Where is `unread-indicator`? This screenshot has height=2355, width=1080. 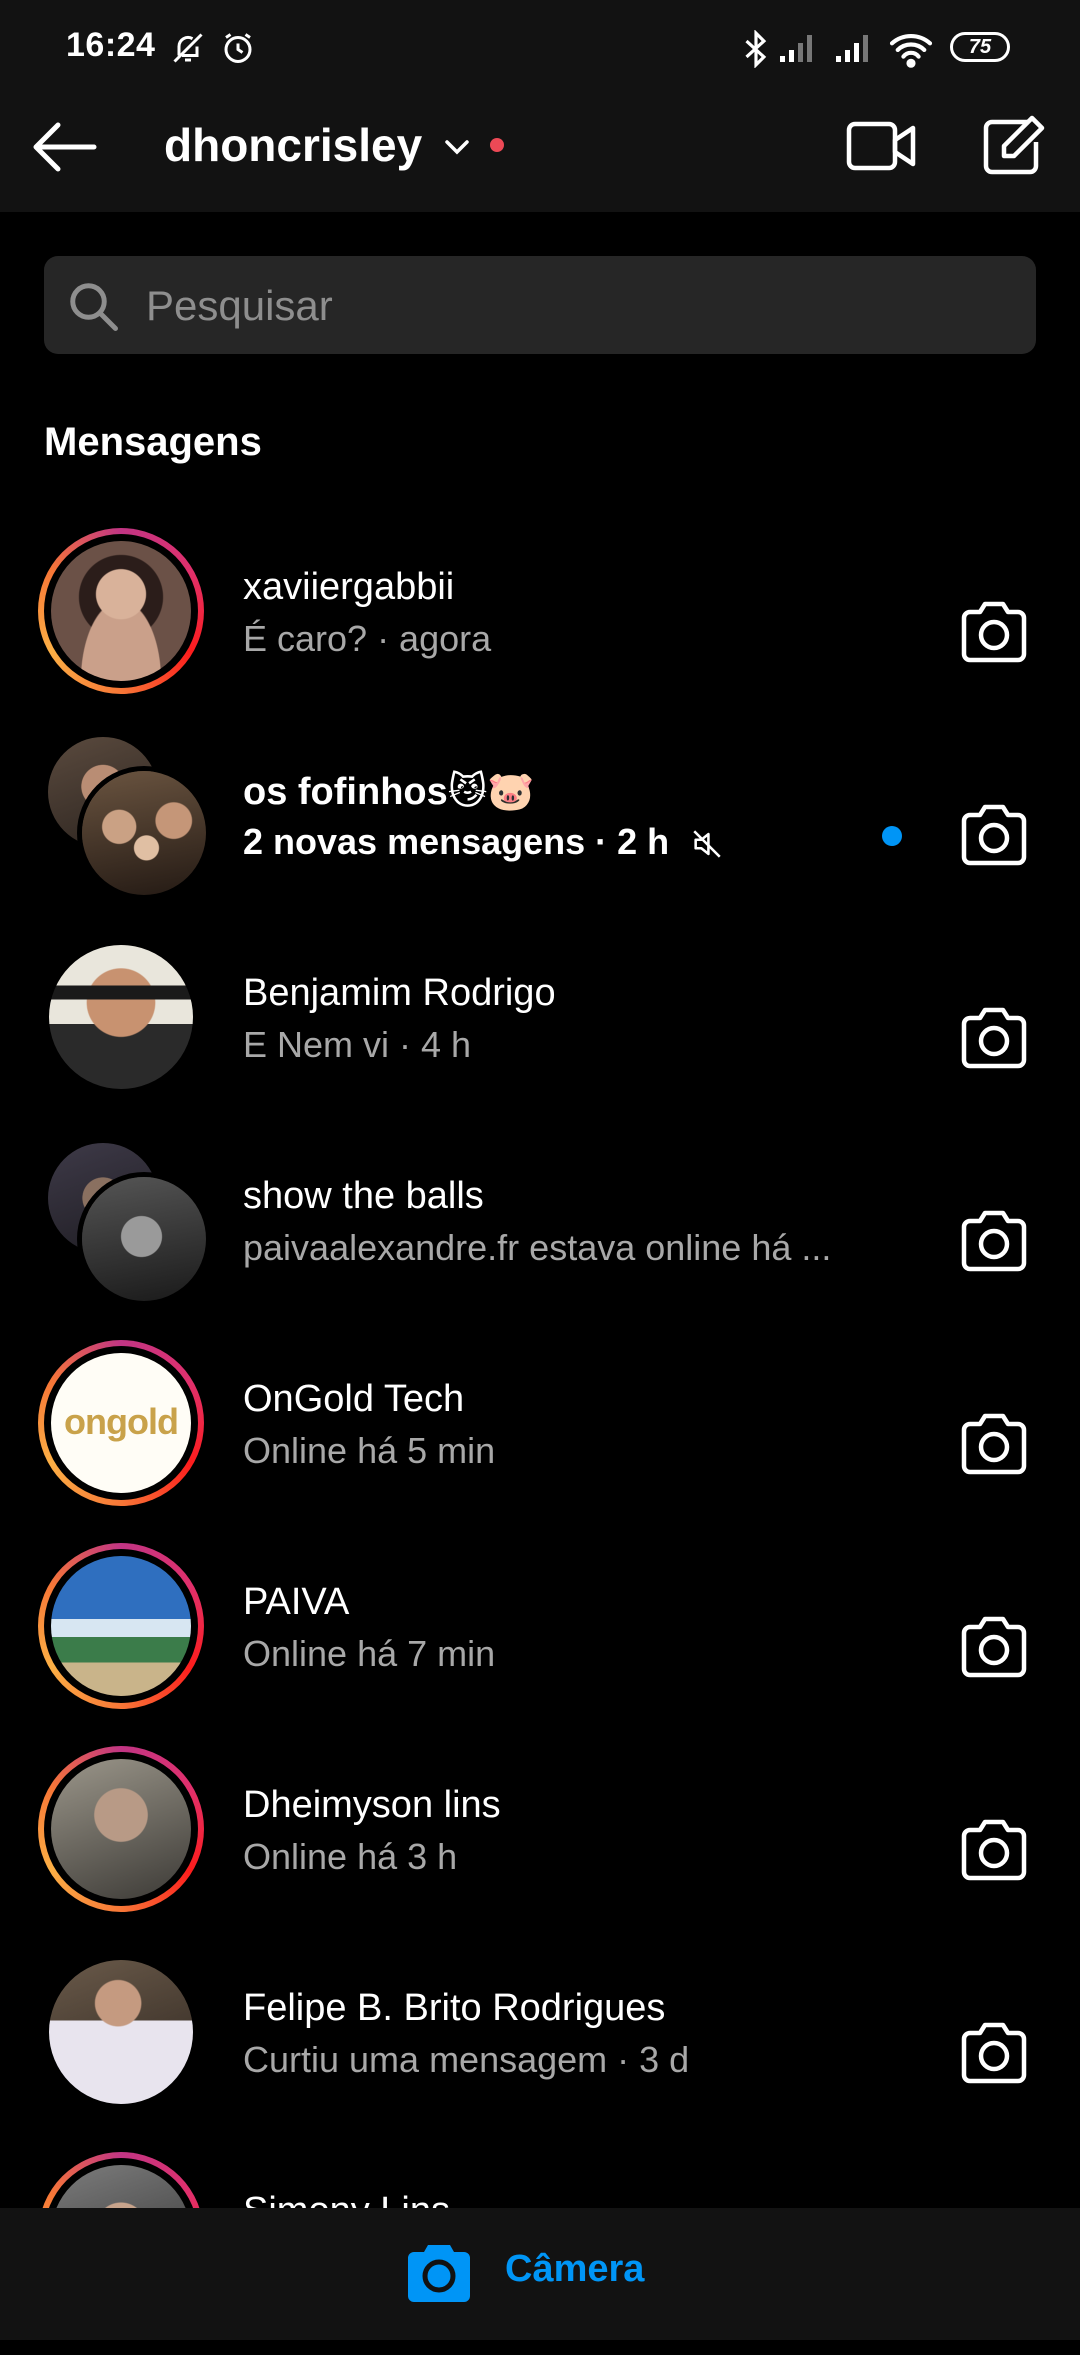
unread-indicator is located at coordinates (892, 836).